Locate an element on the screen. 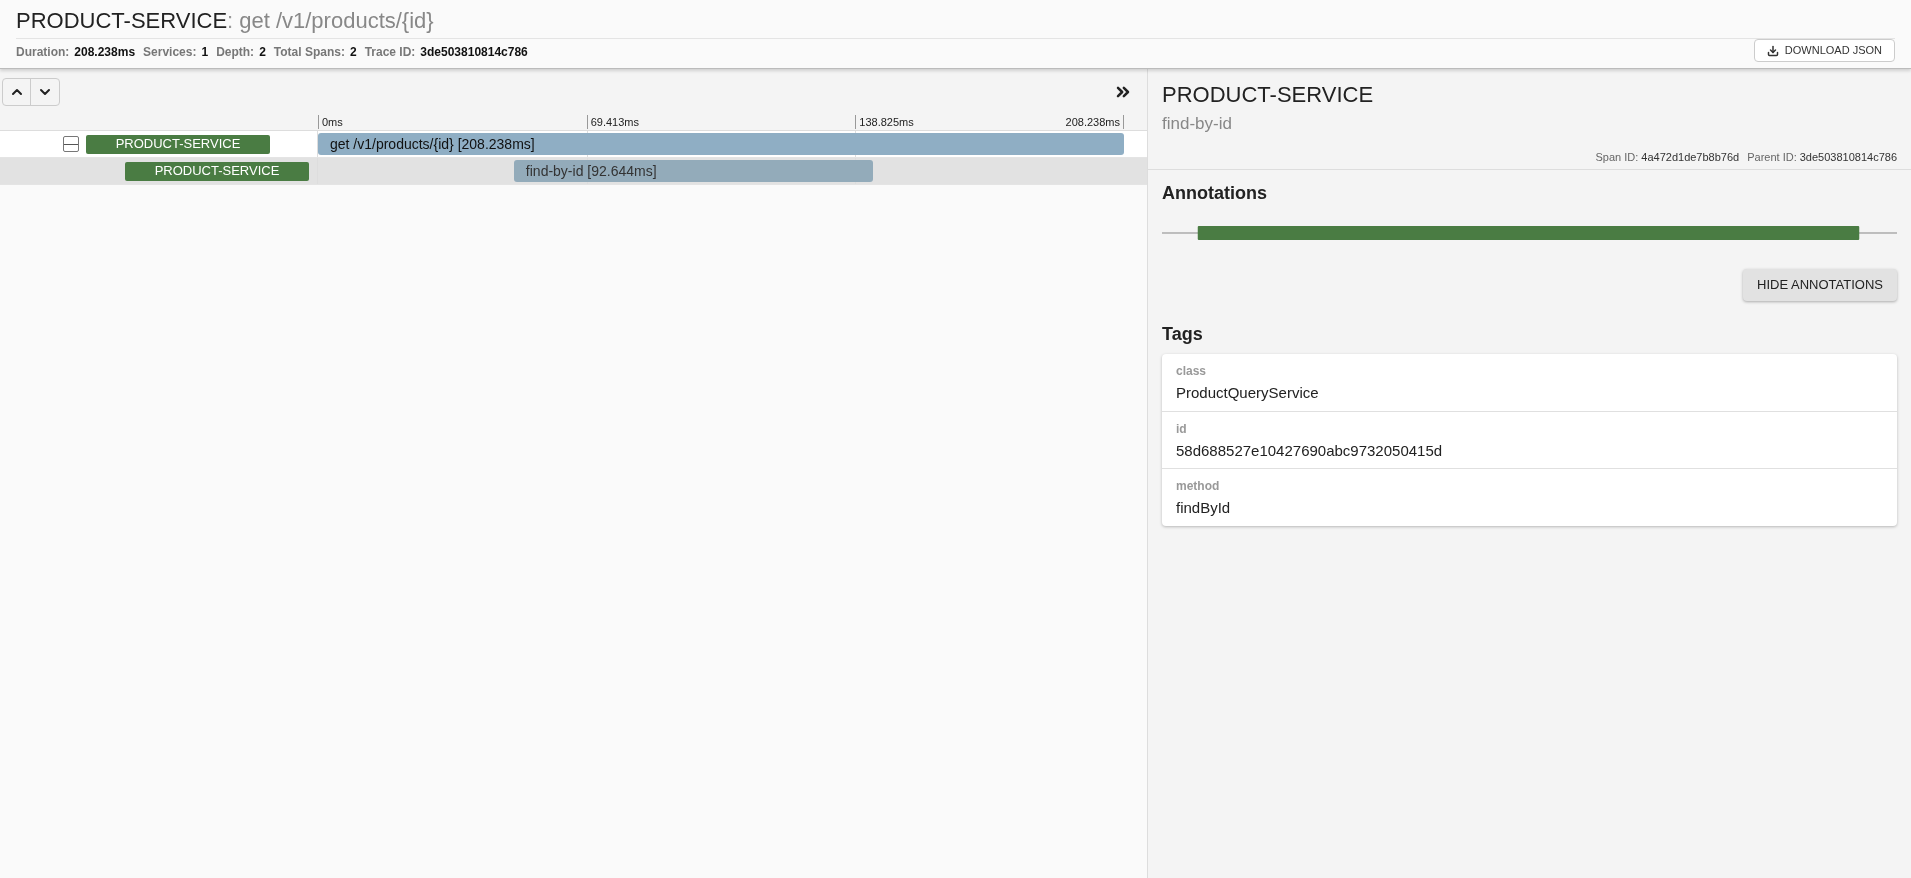 The height and width of the screenshot is (878, 1911). span-row: PRODUCT-SERVICE find-by-id [92.644ms] is located at coordinates (573, 171).